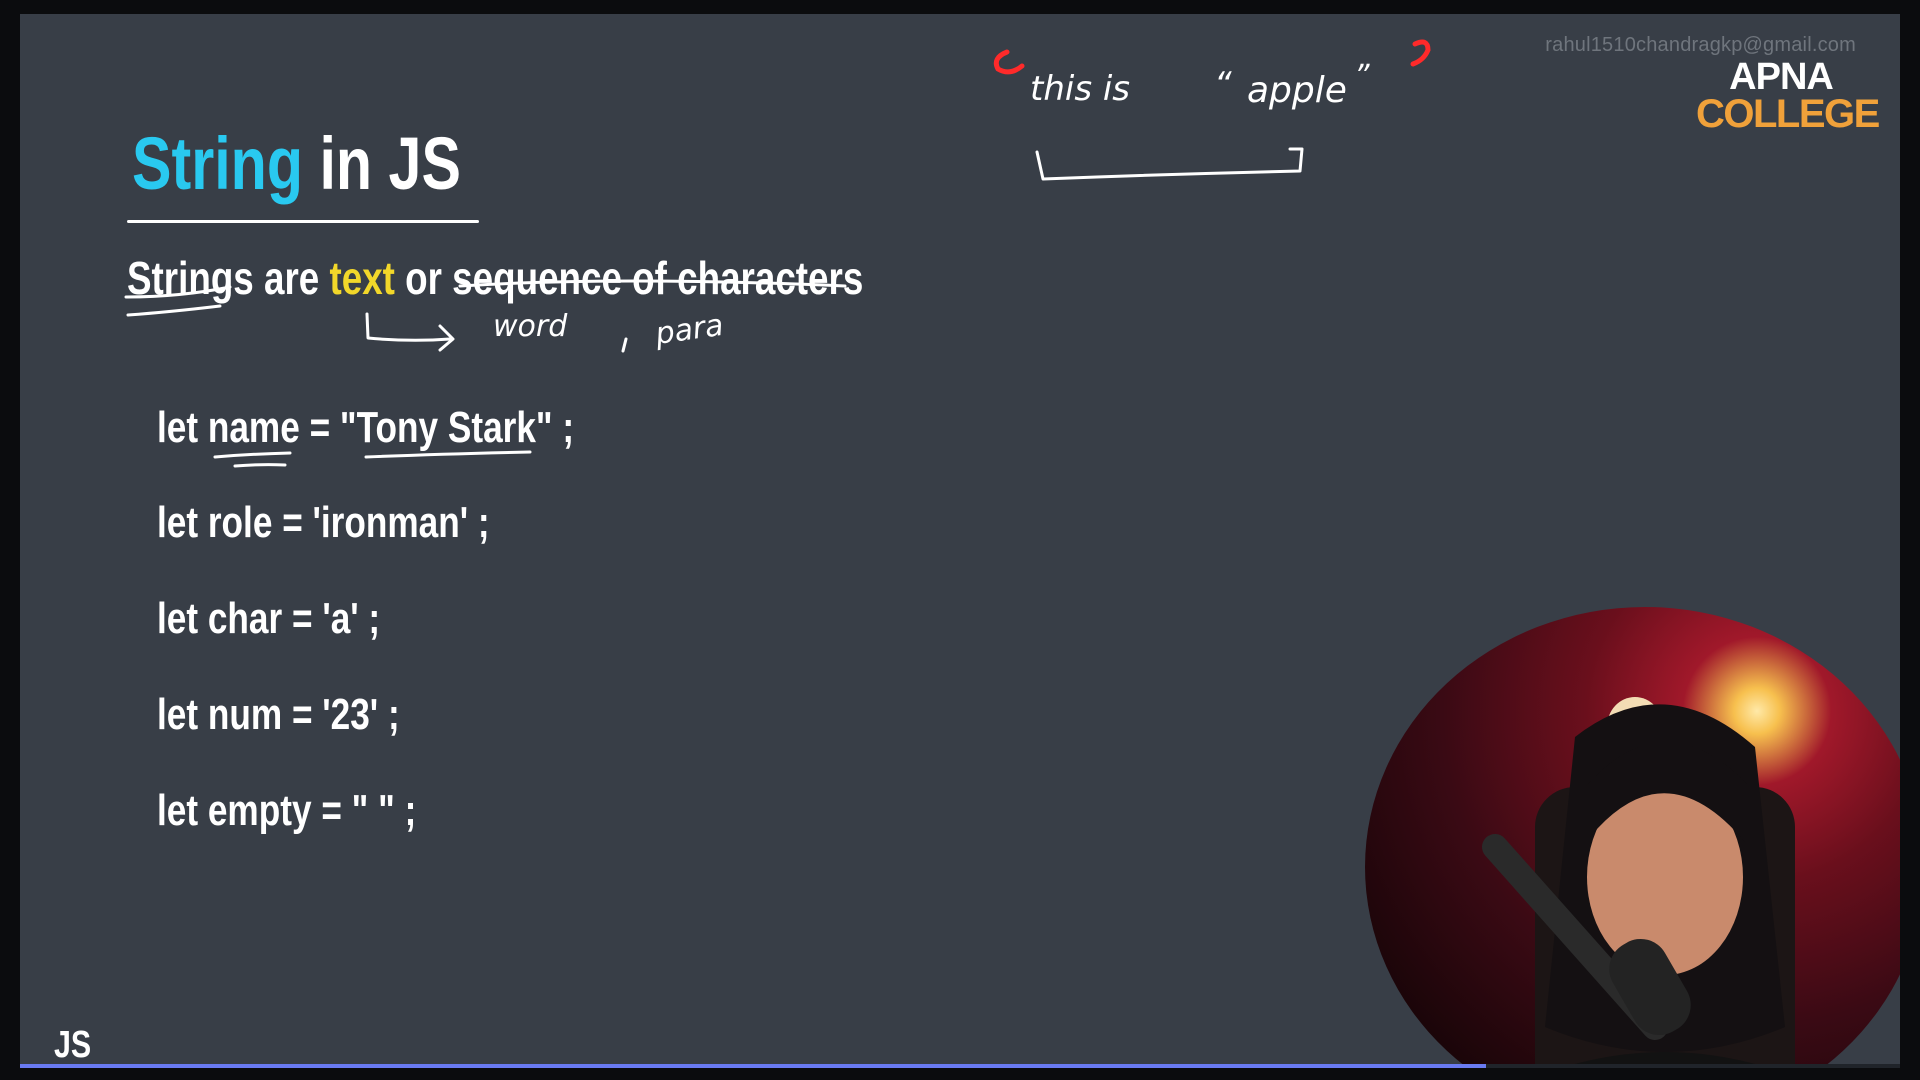 The height and width of the screenshot is (1080, 1920). What do you see at coordinates (1700, 45) in the screenshot?
I see `watermark-email: rahul1510chandragkp@gmail.com` at bounding box center [1700, 45].